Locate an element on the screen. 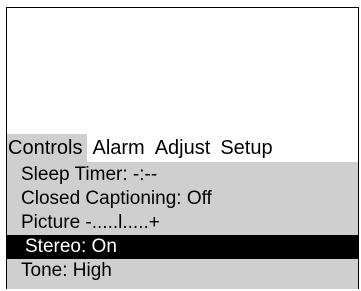  tab-setup: Setup is located at coordinates (246, 148).